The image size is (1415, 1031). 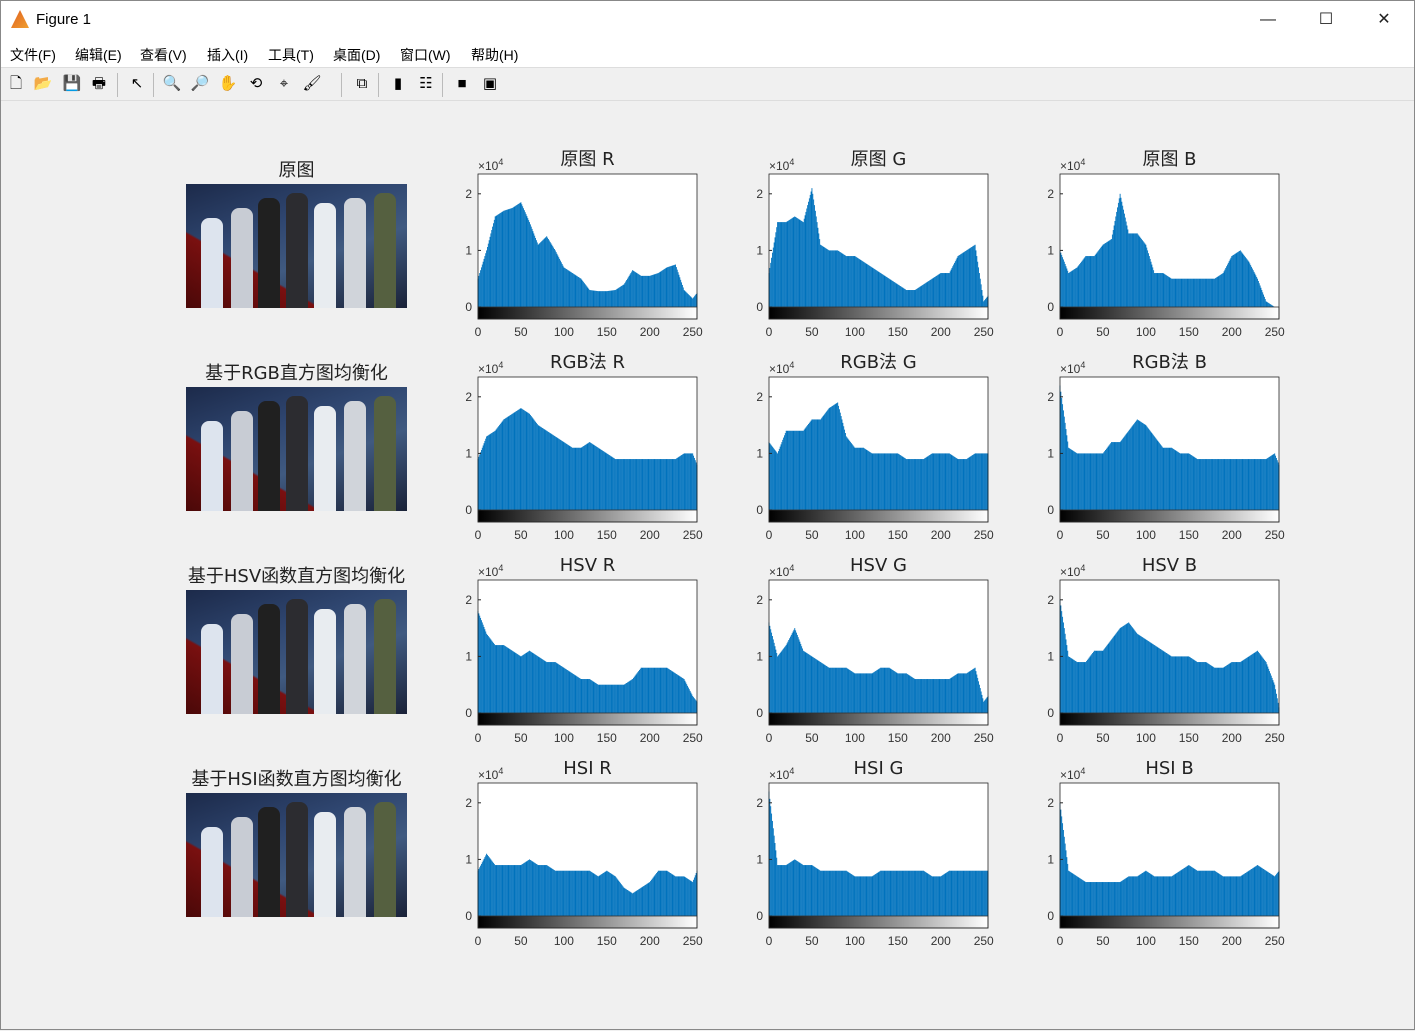 I want to click on histogram-chart: RGB法 R×1040120 50 100 150 200 250, so click(x=584, y=447).